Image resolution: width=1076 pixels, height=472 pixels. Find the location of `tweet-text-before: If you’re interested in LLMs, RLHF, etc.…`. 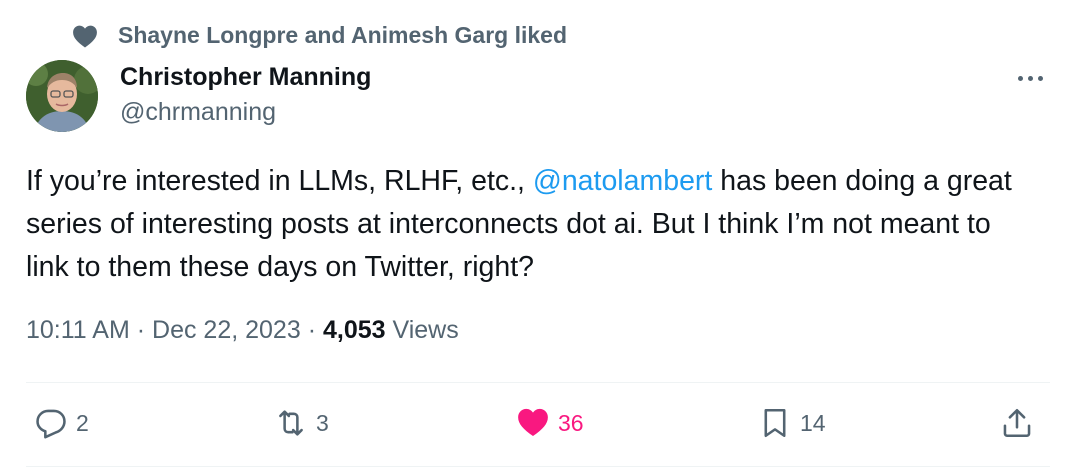

tweet-text-before: If you’re interested in LLMs, RLHF, etc.… is located at coordinates (279, 181).